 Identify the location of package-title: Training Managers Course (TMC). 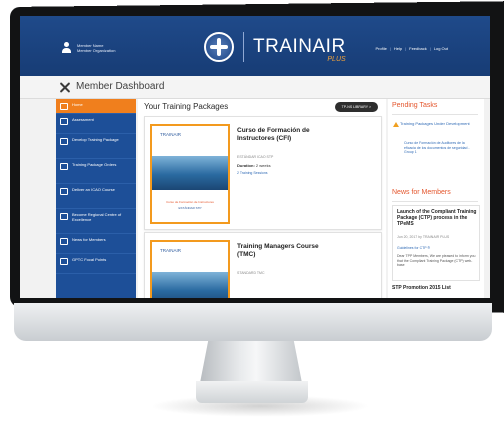
(285, 251).